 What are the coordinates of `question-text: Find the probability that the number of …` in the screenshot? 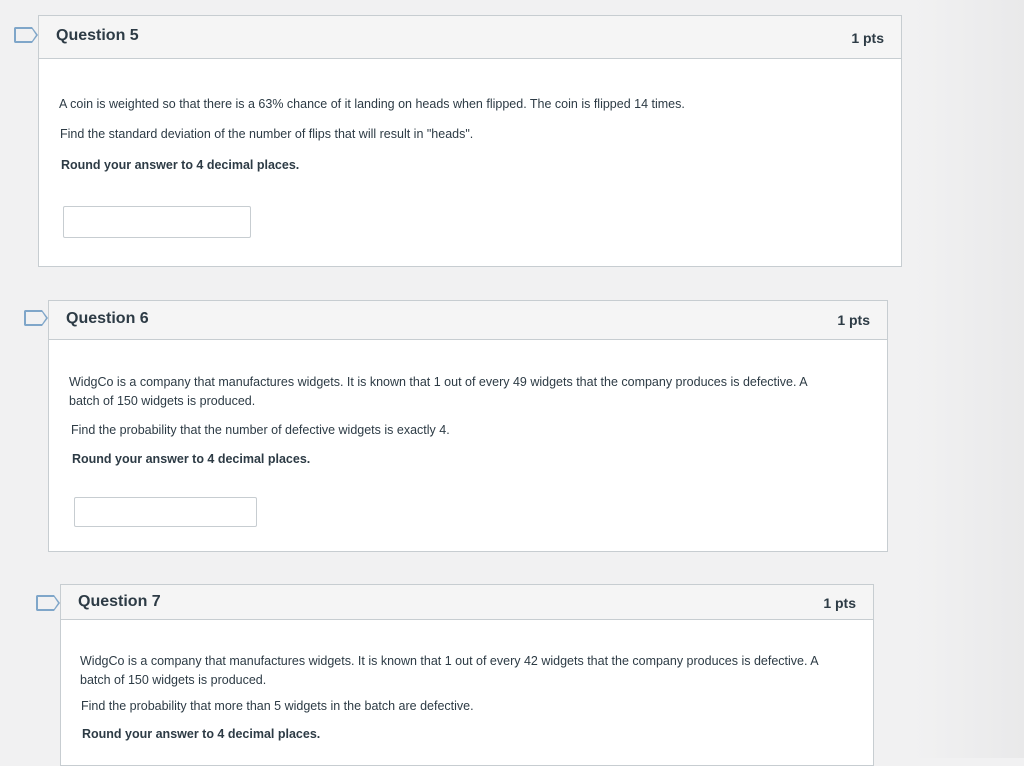 It's located at (260, 430).